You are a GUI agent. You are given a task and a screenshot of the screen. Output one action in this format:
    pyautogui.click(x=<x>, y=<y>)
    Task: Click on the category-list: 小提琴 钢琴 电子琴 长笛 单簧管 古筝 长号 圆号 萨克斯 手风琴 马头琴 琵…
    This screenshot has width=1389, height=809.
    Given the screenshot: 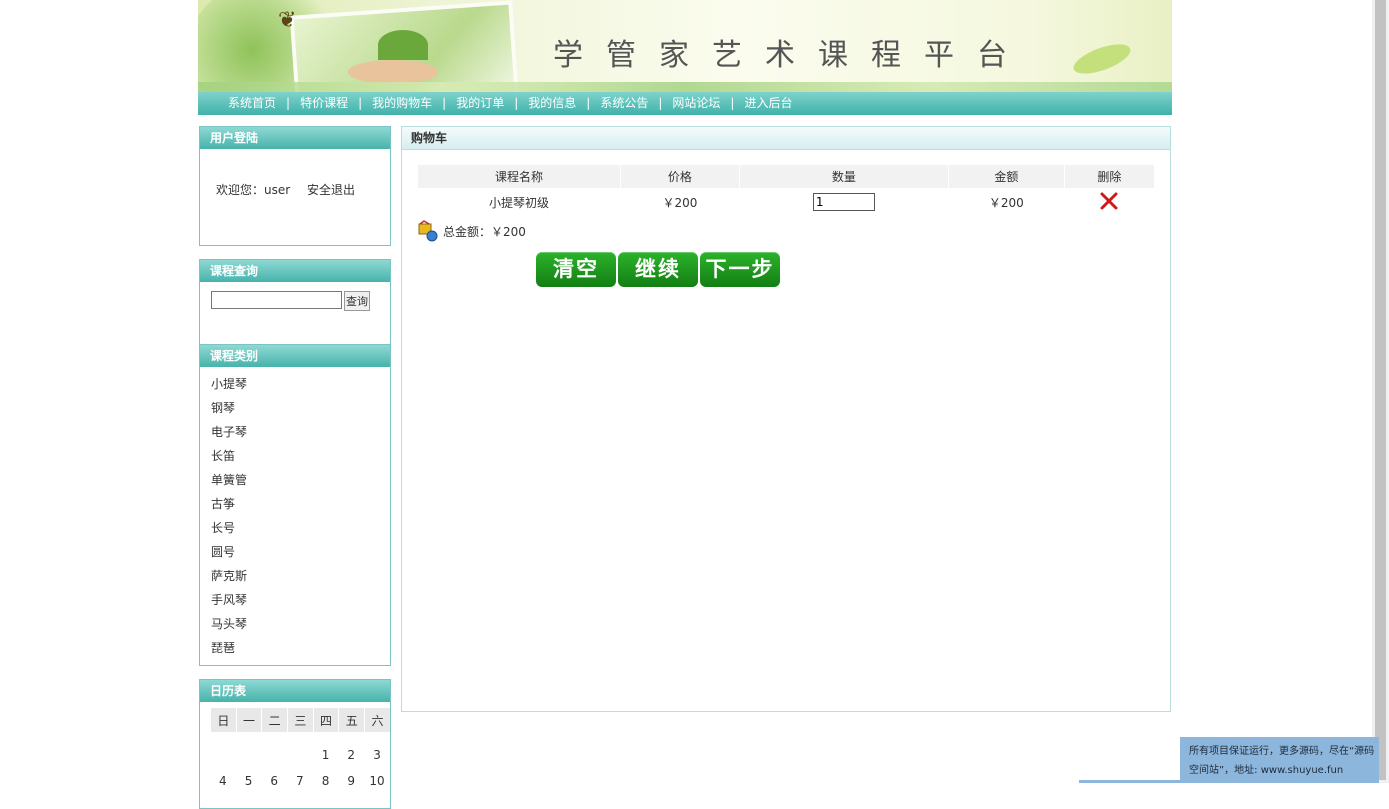 What is the action you would take?
    pyautogui.click(x=295, y=516)
    